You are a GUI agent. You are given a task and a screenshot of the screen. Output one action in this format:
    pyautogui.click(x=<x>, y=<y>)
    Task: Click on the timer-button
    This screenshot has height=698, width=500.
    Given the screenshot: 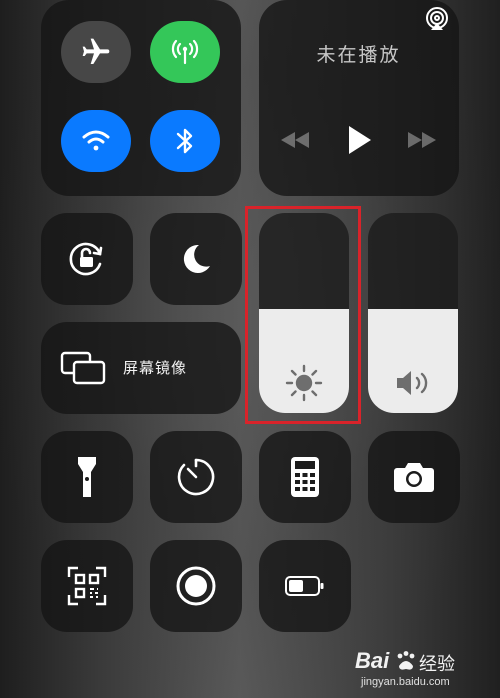 What is the action you would take?
    pyautogui.click(x=196, y=477)
    